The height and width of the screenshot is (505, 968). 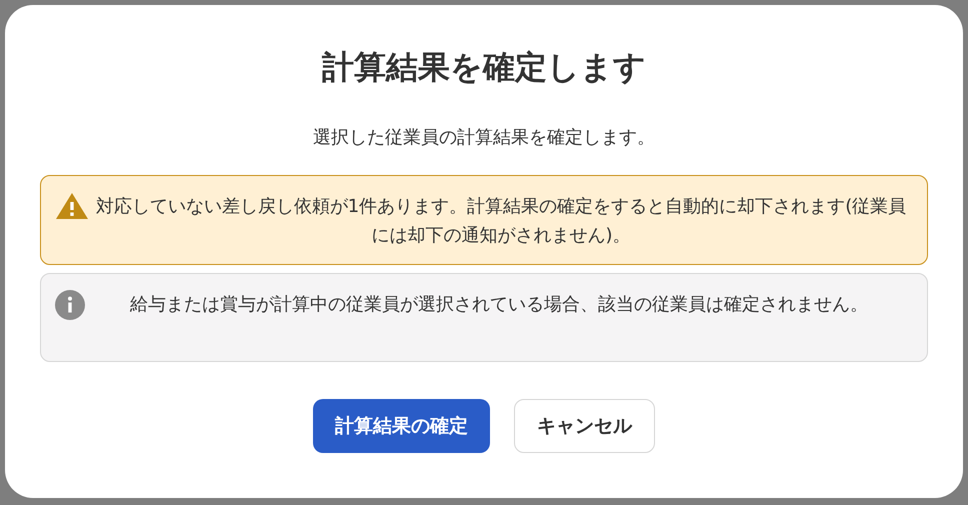 I want to click on warning-icon, so click(x=72, y=206).